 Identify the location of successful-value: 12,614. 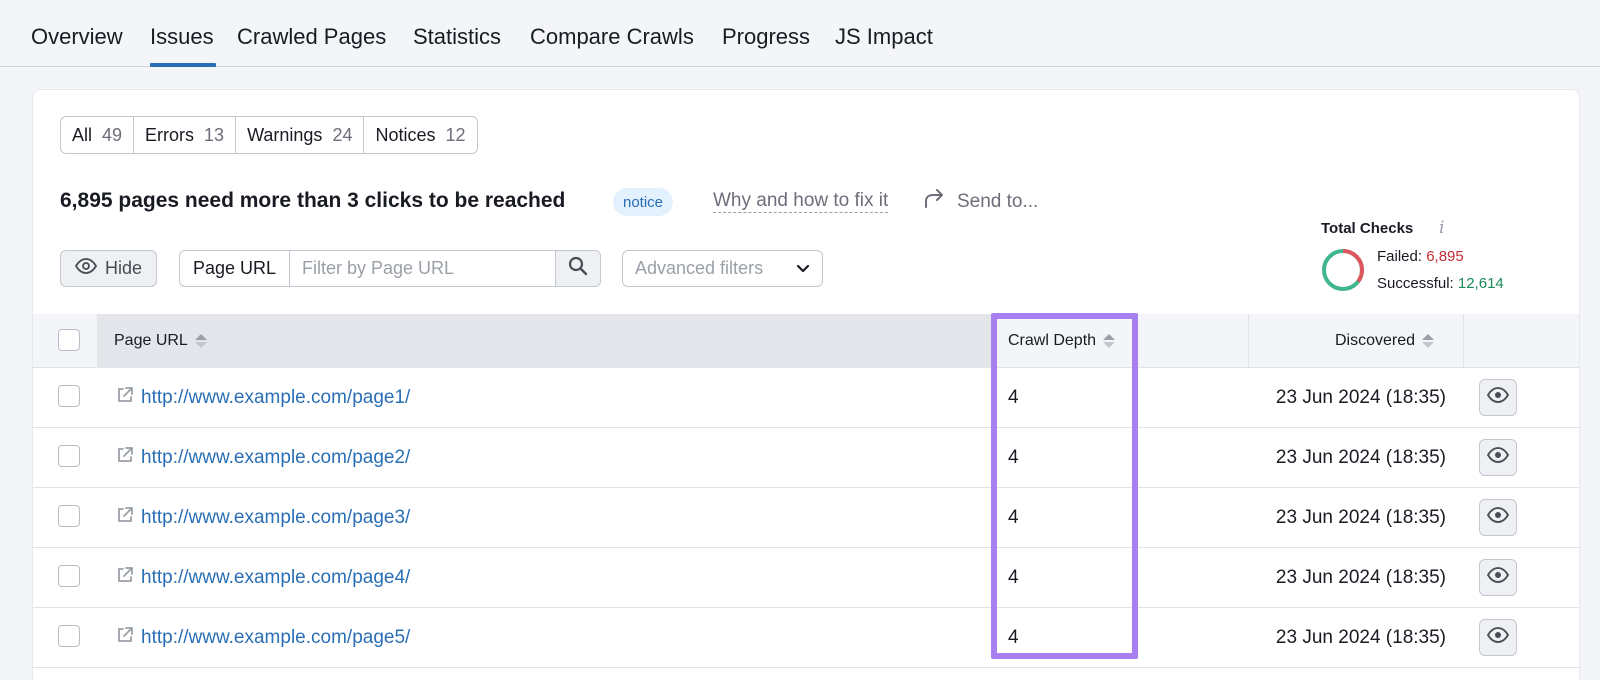
(1481, 283).